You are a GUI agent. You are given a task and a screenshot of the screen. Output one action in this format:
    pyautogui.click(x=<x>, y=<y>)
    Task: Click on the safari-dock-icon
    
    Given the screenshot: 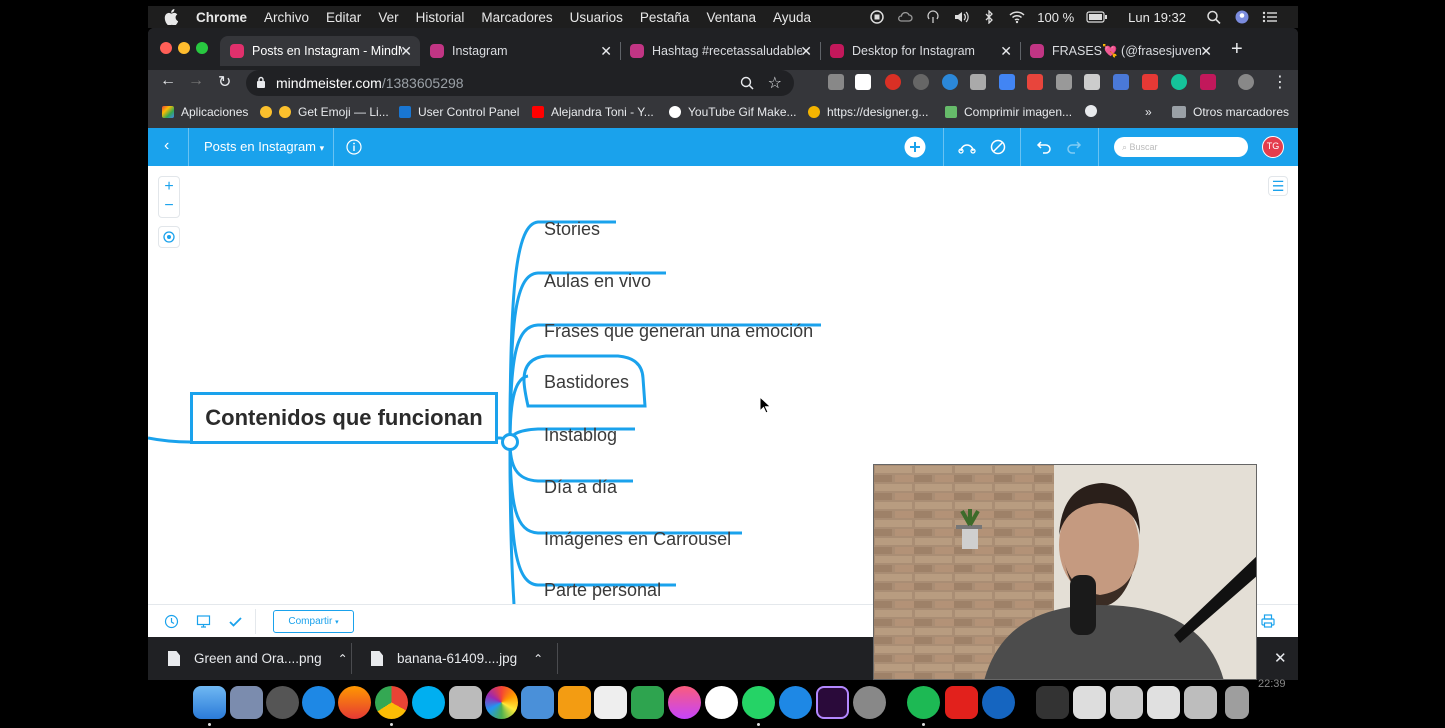 What is the action you would take?
    pyautogui.click(x=318, y=702)
    